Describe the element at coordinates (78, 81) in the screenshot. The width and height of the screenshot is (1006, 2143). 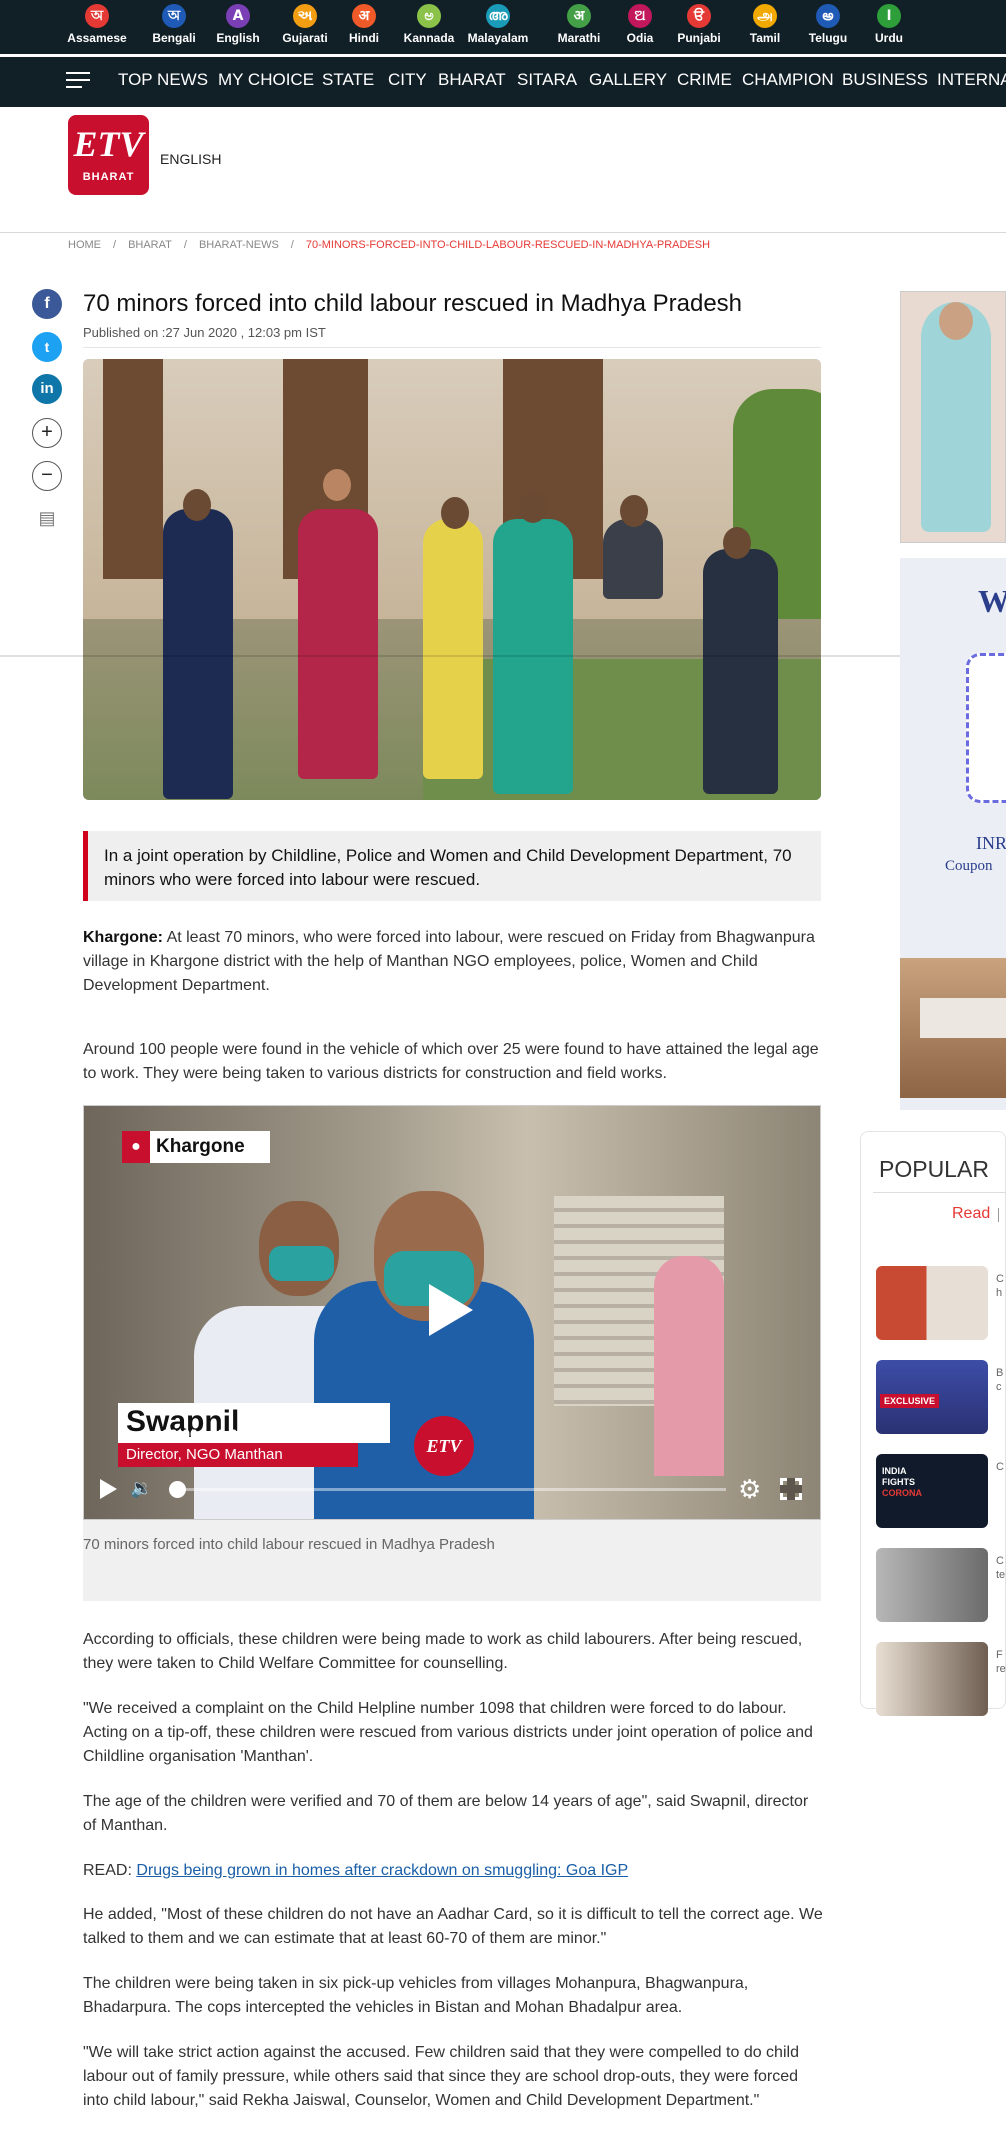
I see `menu-icon` at that location.